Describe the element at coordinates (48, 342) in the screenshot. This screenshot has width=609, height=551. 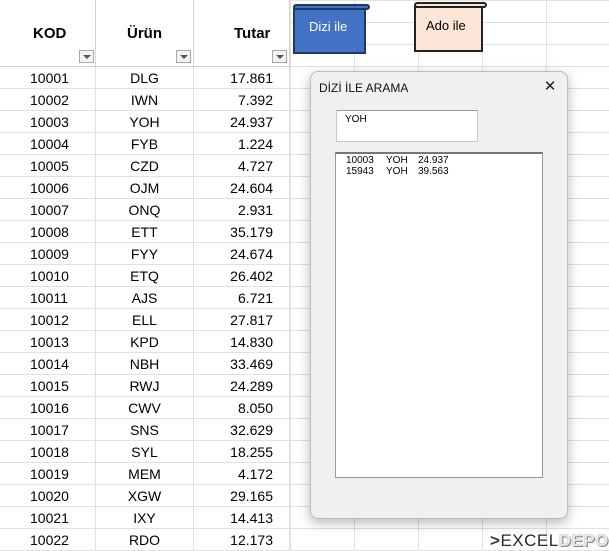
I see `cell-kod: 10013` at that location.